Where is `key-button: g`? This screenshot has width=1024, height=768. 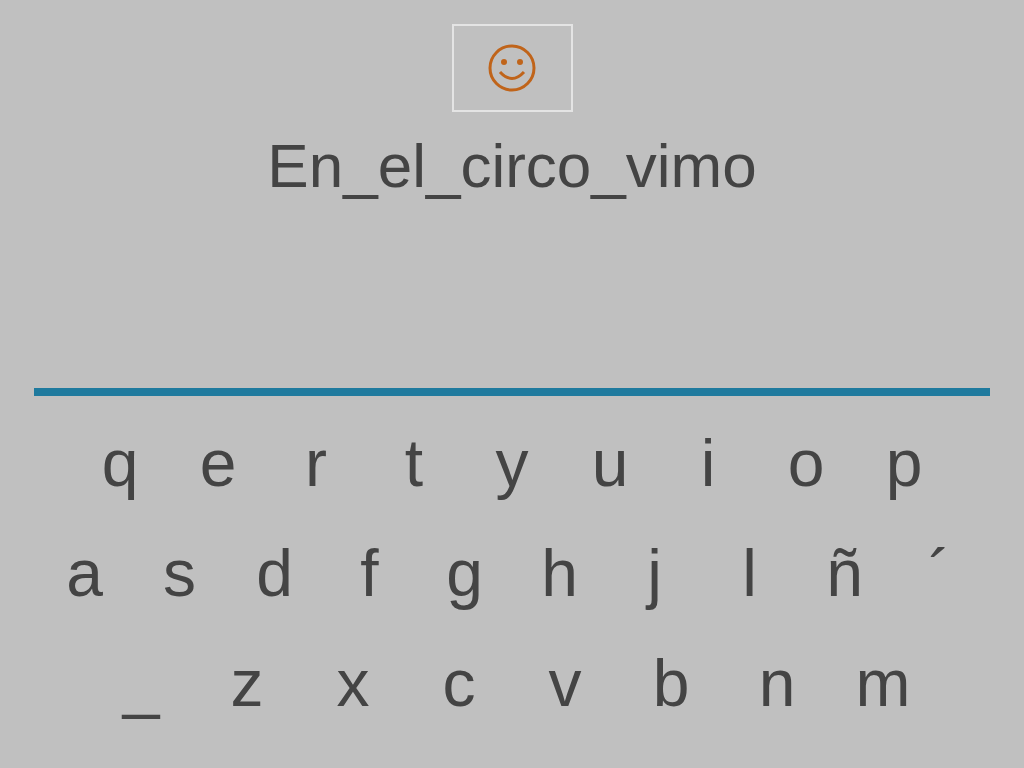
key-button: g is located at coordinates (464, 573).